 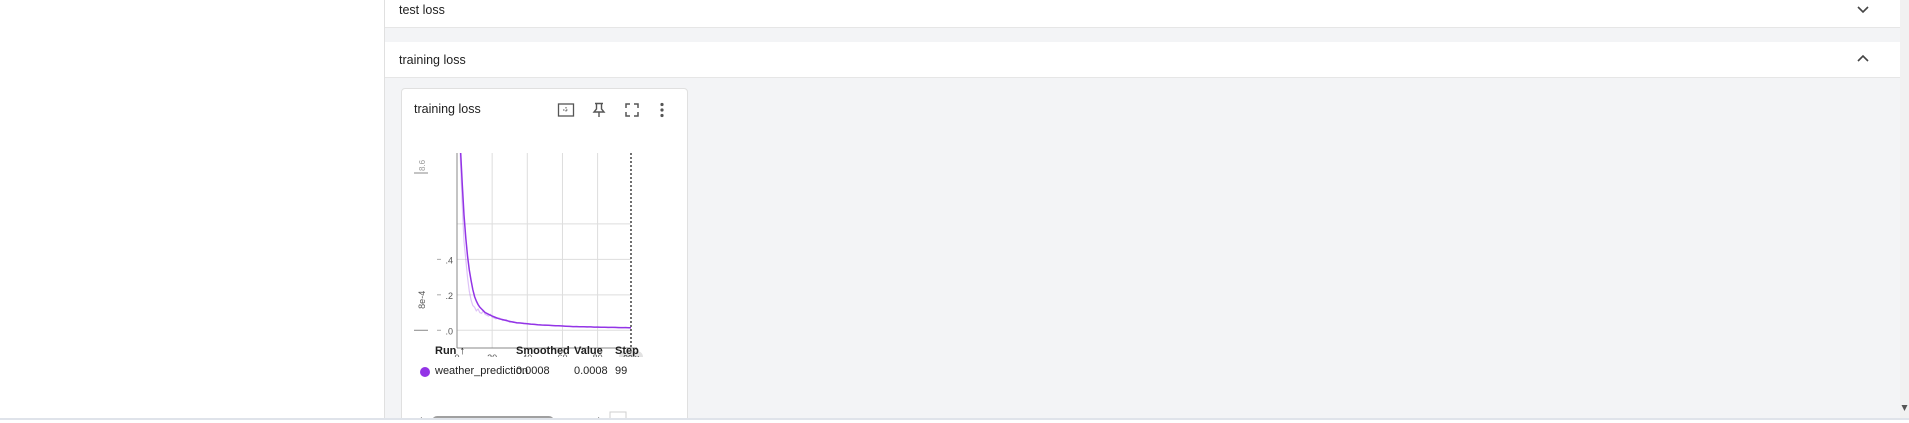 What do you see at coordinates (450, 351) in the screenshot?
I see `column-header-run: Run ↑` at bounding box center [450, 351].